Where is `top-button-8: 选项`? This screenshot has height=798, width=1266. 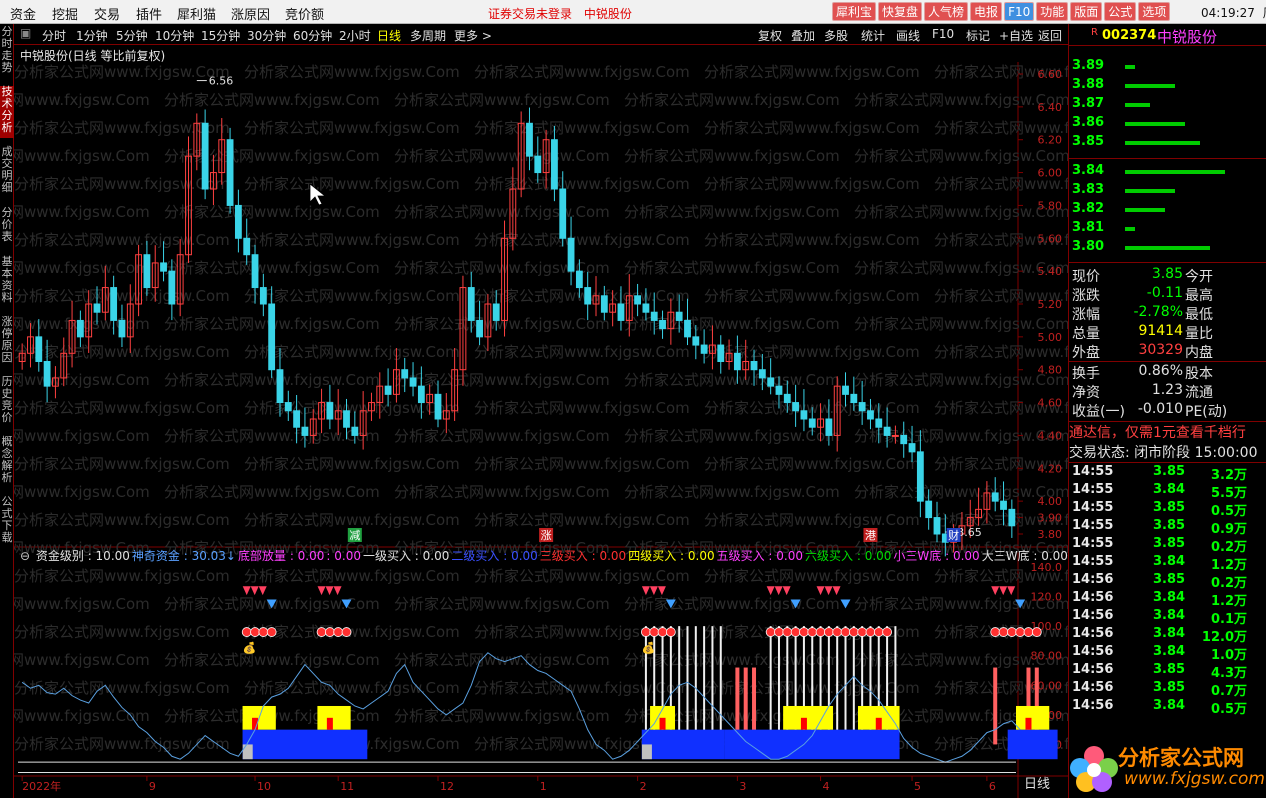 top-button-8: 选项 is located at coordinates (1154, 11).